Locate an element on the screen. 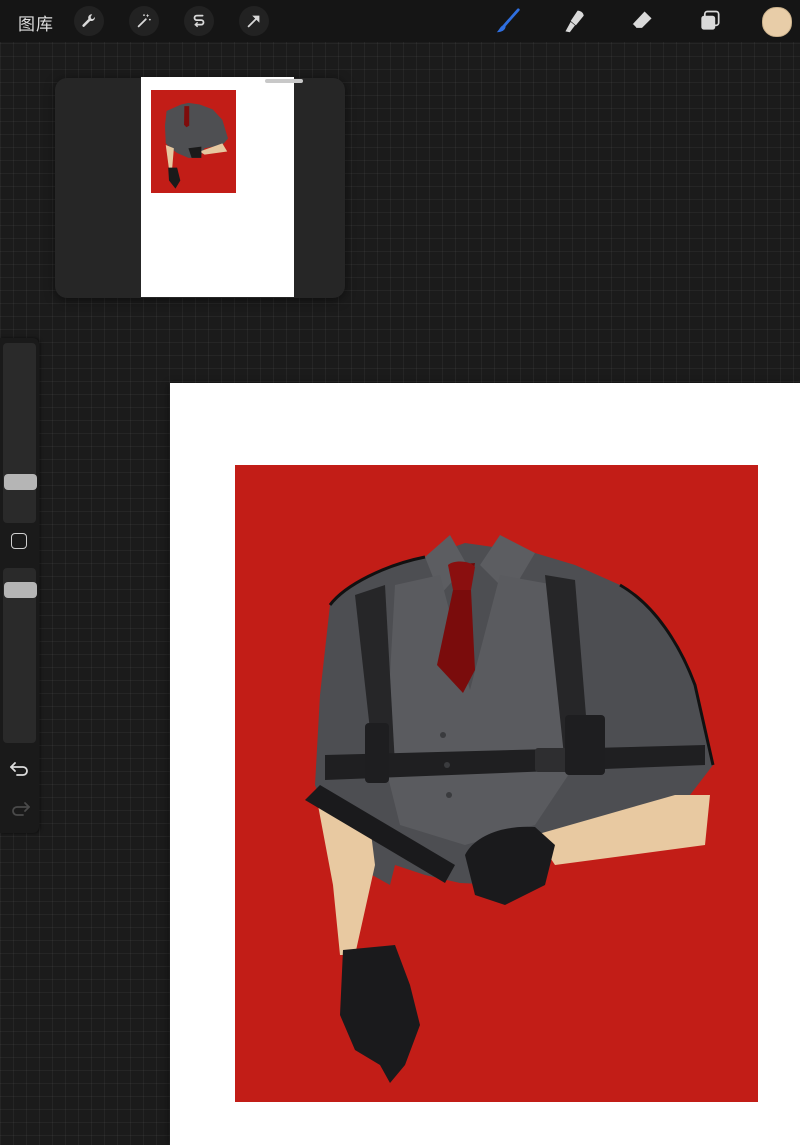 The height and width of the screenshot is (1145, 800). magic-wand-icon is located at coordinates (144, 20).